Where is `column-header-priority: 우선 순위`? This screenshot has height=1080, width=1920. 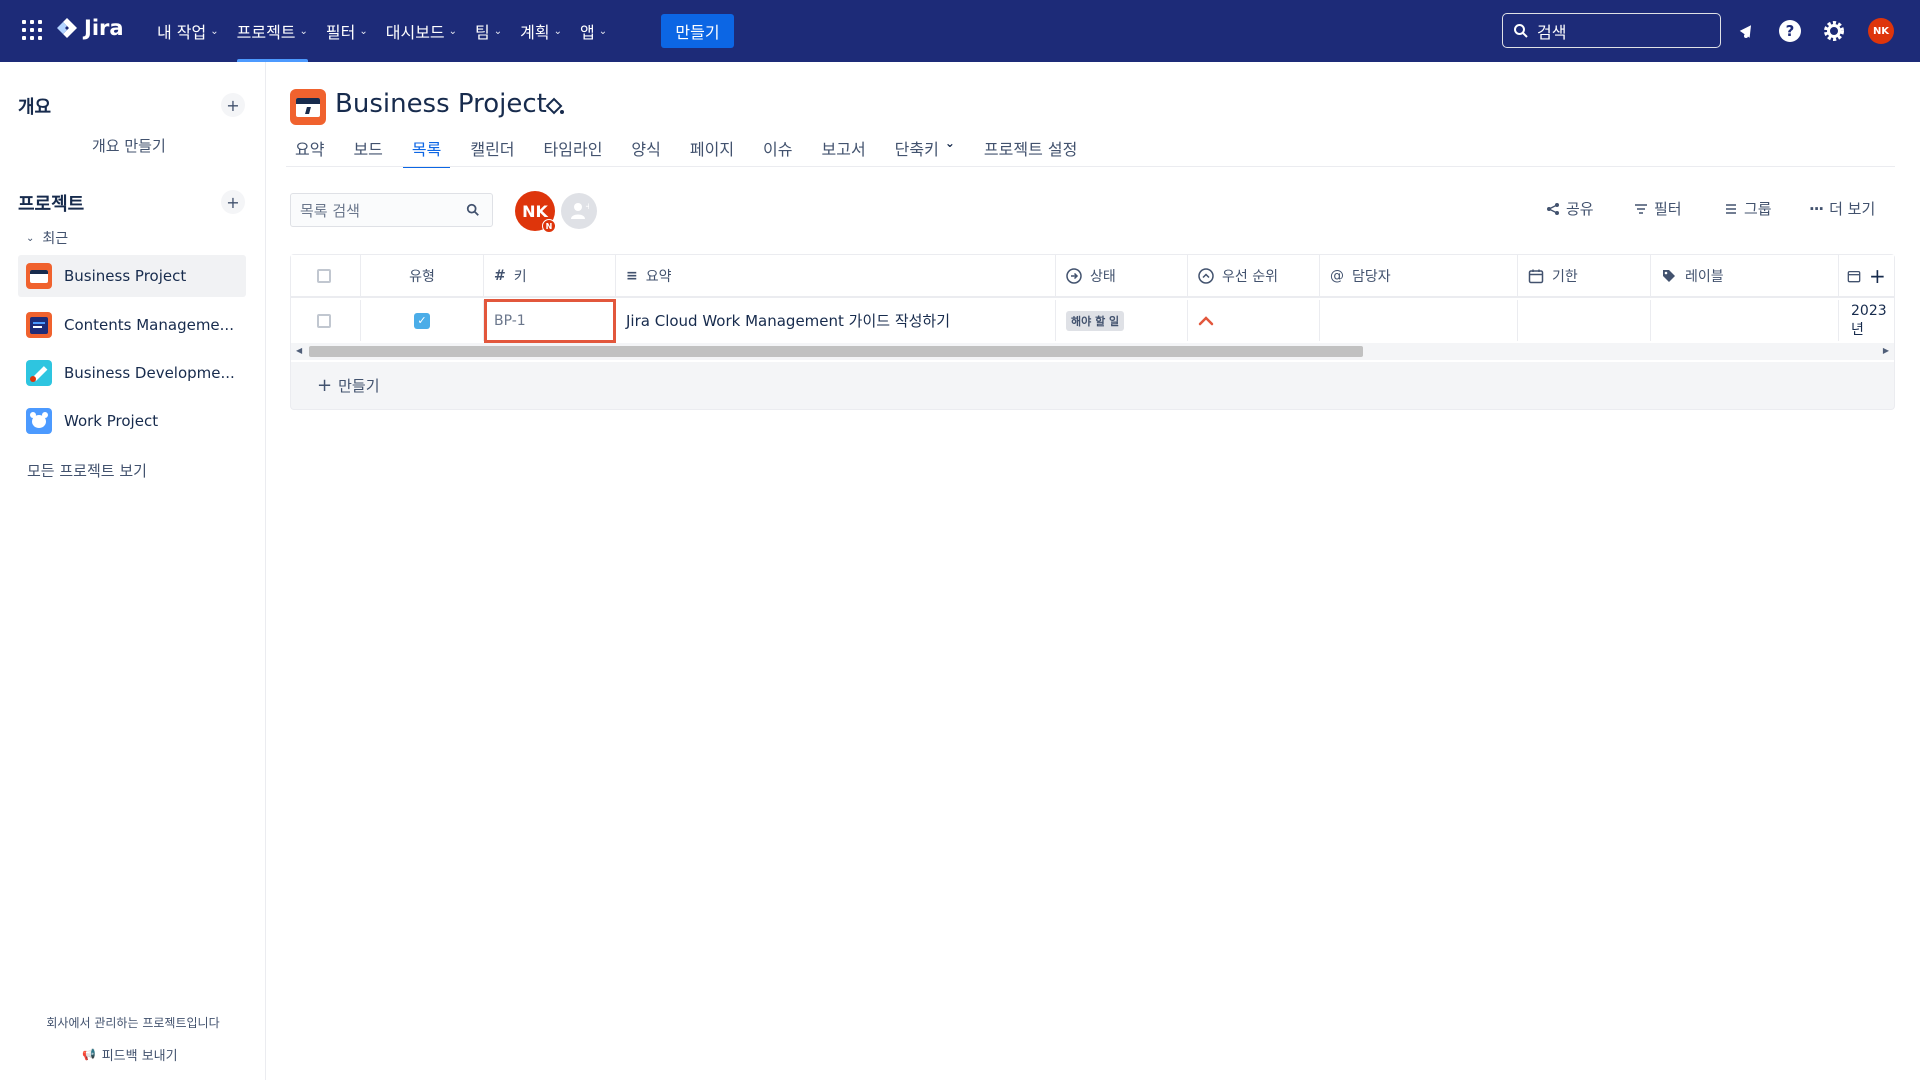
column-header-priority: 우선 순위 is located at coordinates (1254, 275).